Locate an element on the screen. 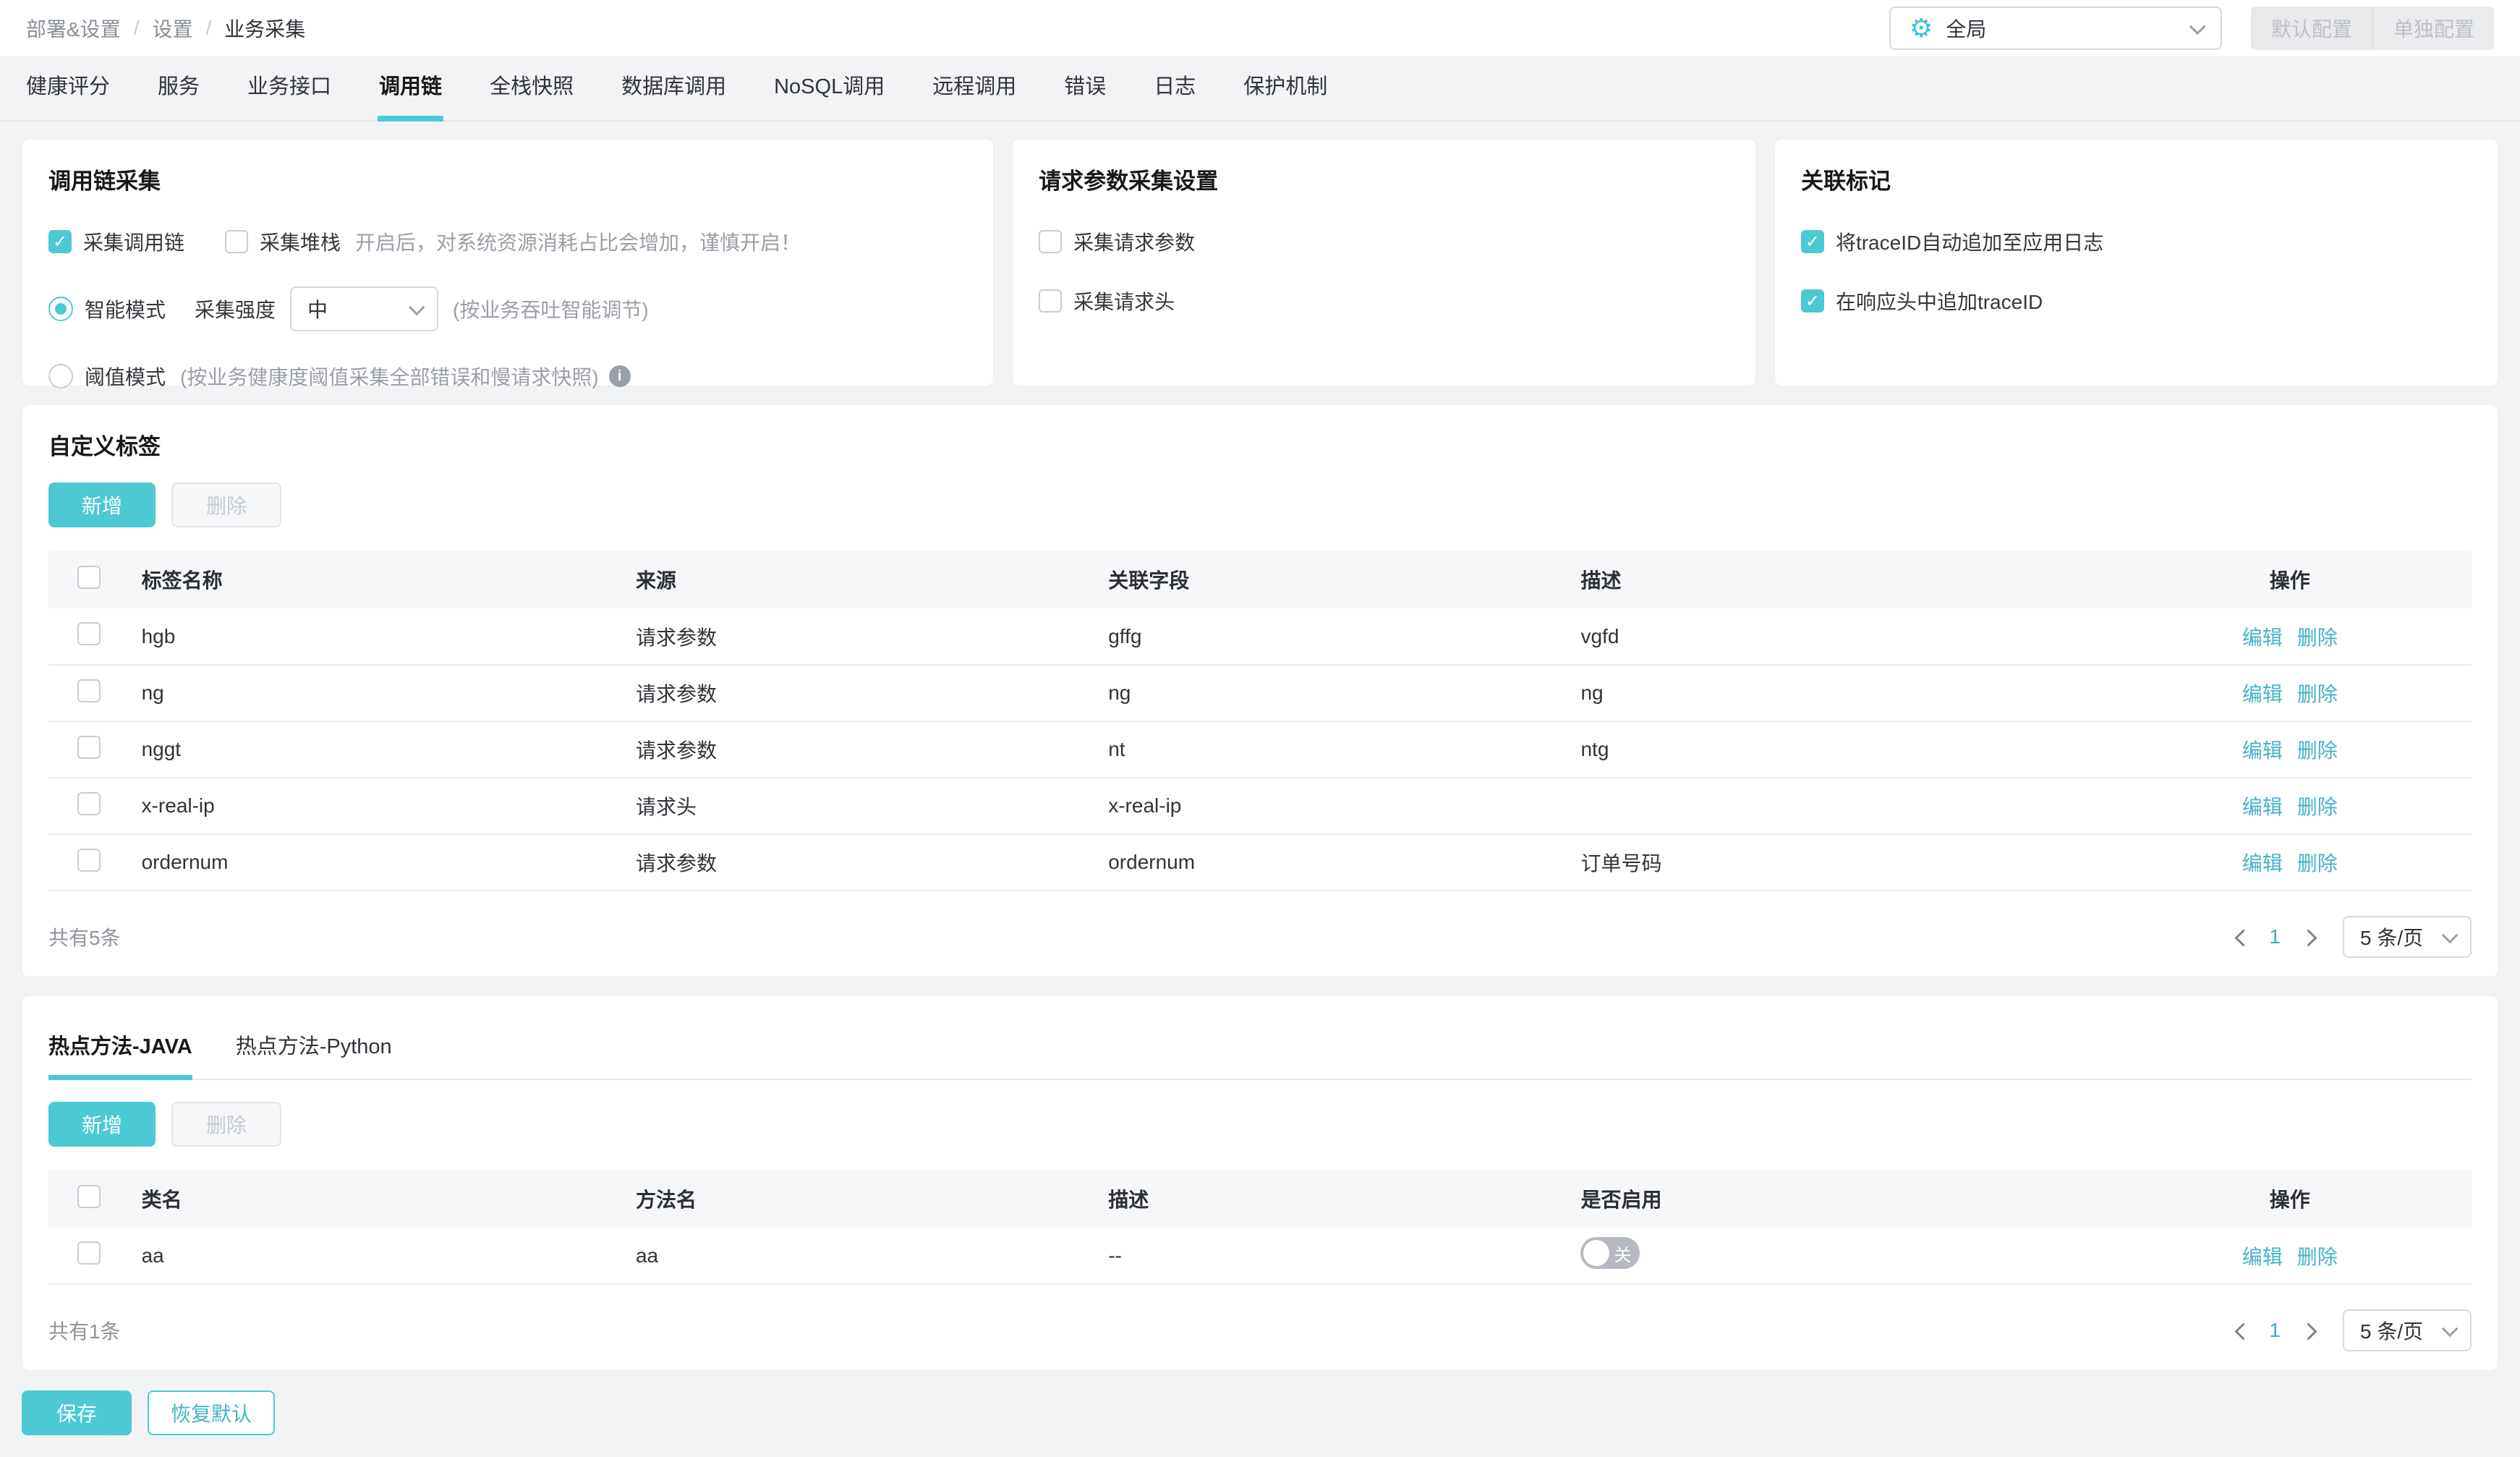 Image resolution: width=2520 pixels, height=1457 pixels. tab-业务接口: 业务接口 is located at coordinates (289, 94).